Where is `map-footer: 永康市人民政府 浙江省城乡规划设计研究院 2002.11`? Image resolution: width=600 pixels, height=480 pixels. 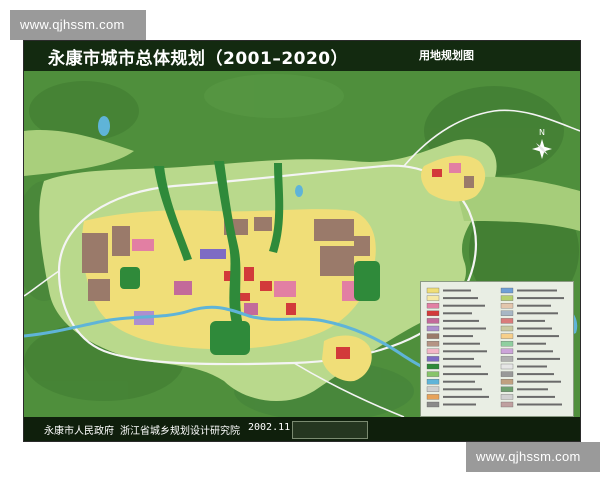 map-footer: 永康市人民政府 浙江省城乡规划设计研究院 2002.11 is located at coordinates (302, 429).